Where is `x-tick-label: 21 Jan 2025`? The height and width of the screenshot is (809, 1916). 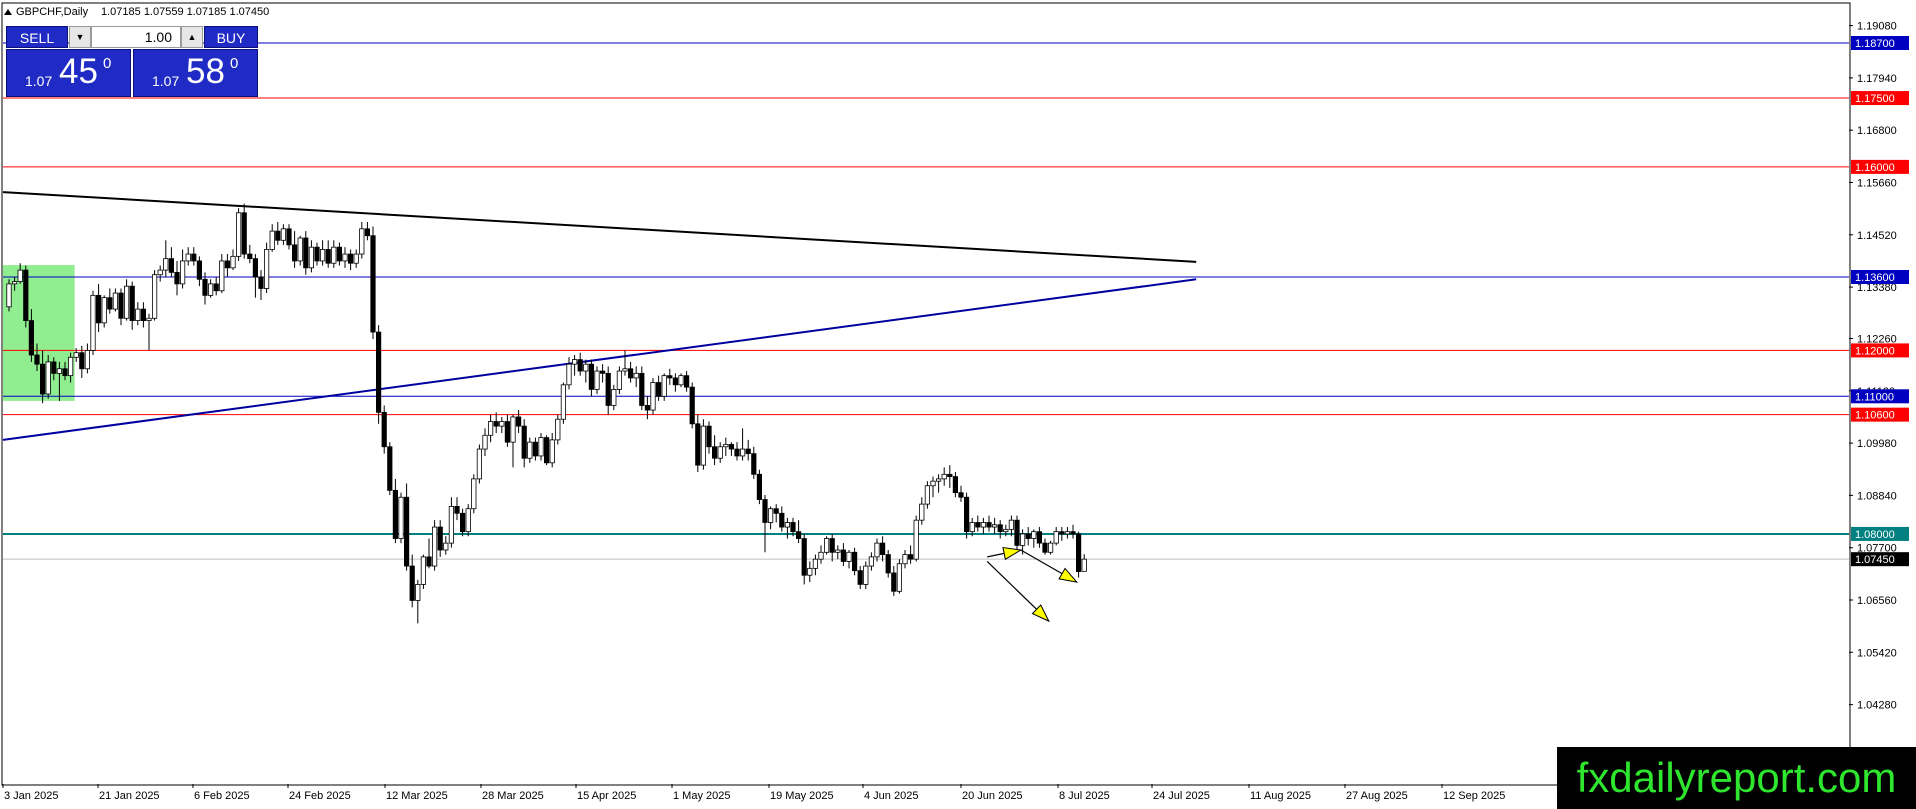 x-tick-label: 21 Jan 2025 is located at coordinates (129, 796).